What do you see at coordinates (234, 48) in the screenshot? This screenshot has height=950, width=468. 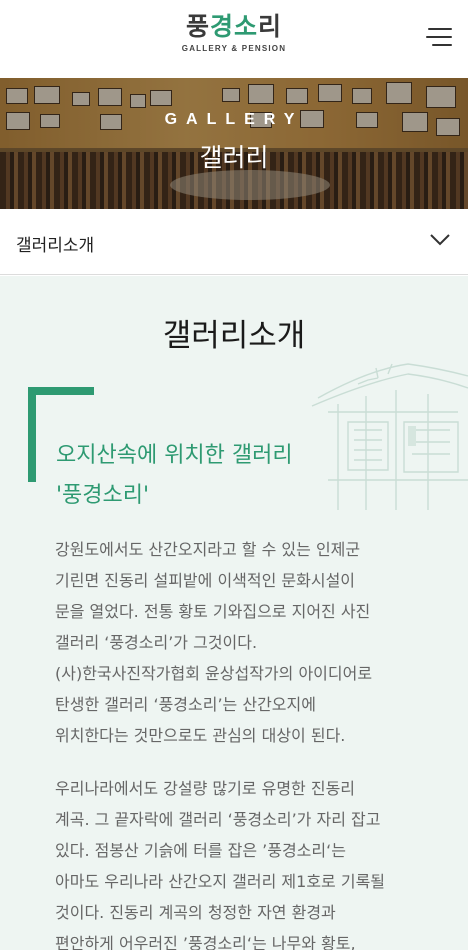 I see `logo-subtitle: GALLERY & PENSION` at bounding box center [234, 48].